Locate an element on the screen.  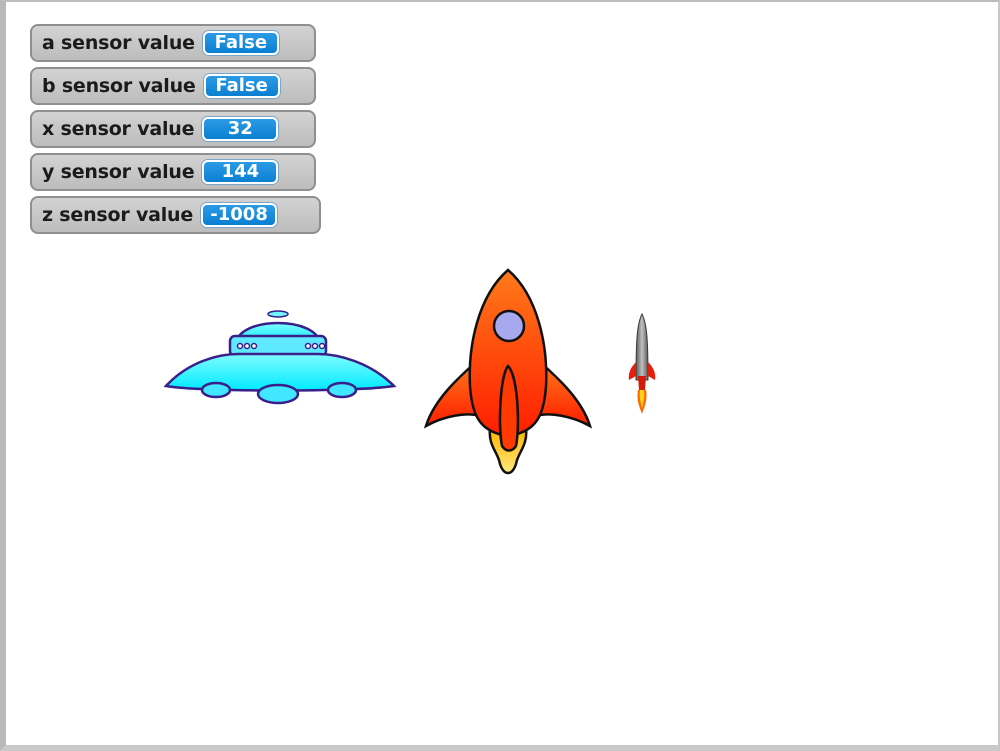
small-rocket-icon is located at coordinates (642, 363).